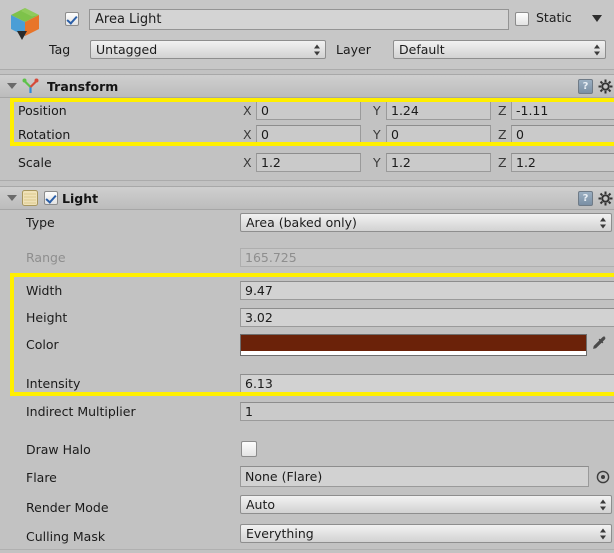  What do you see at coordinates (301, 222) in the screenshot?
I see `light-type-value: Area (baked only)` at bounding box center [301, 222].